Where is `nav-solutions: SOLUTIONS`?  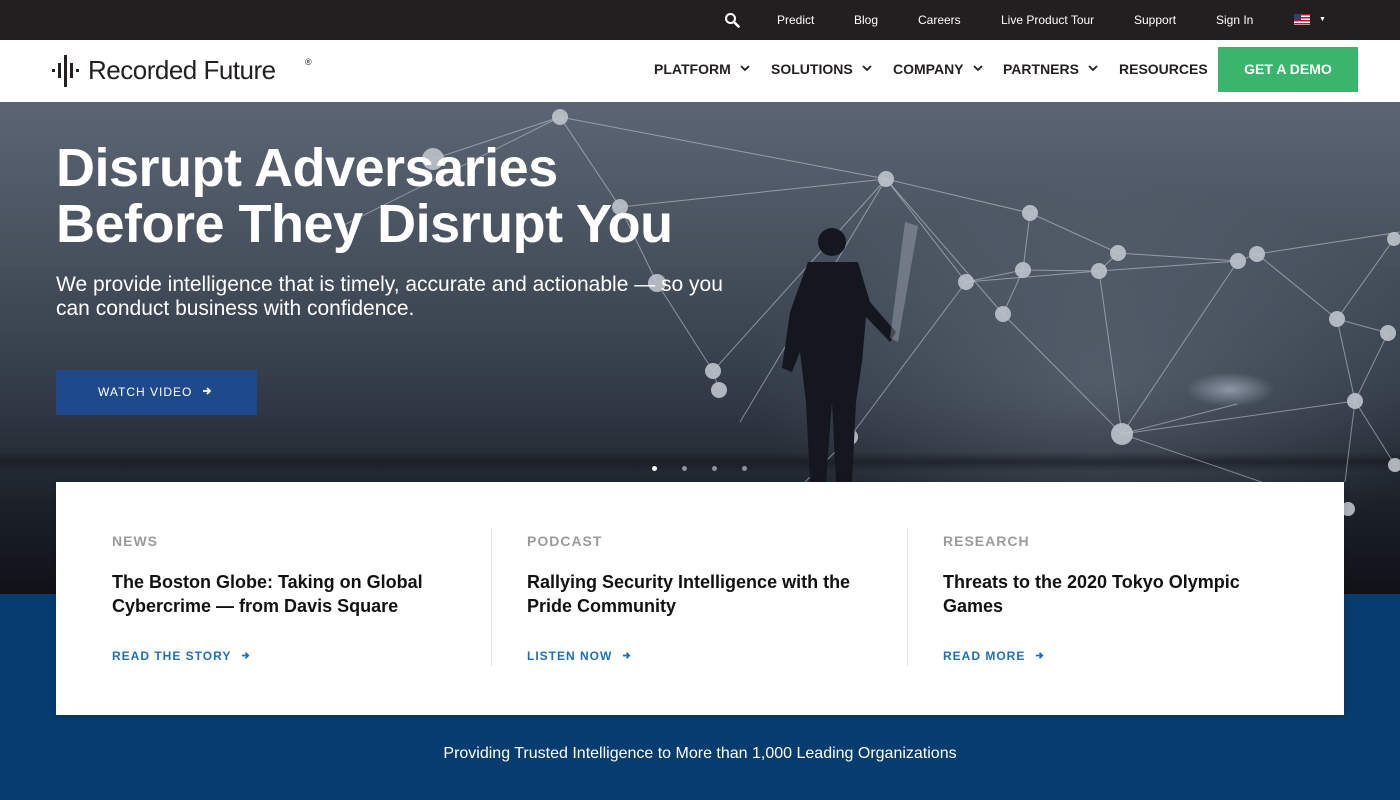 nav-solutions: SOLUTIONS is located at coordinates (821, 71).